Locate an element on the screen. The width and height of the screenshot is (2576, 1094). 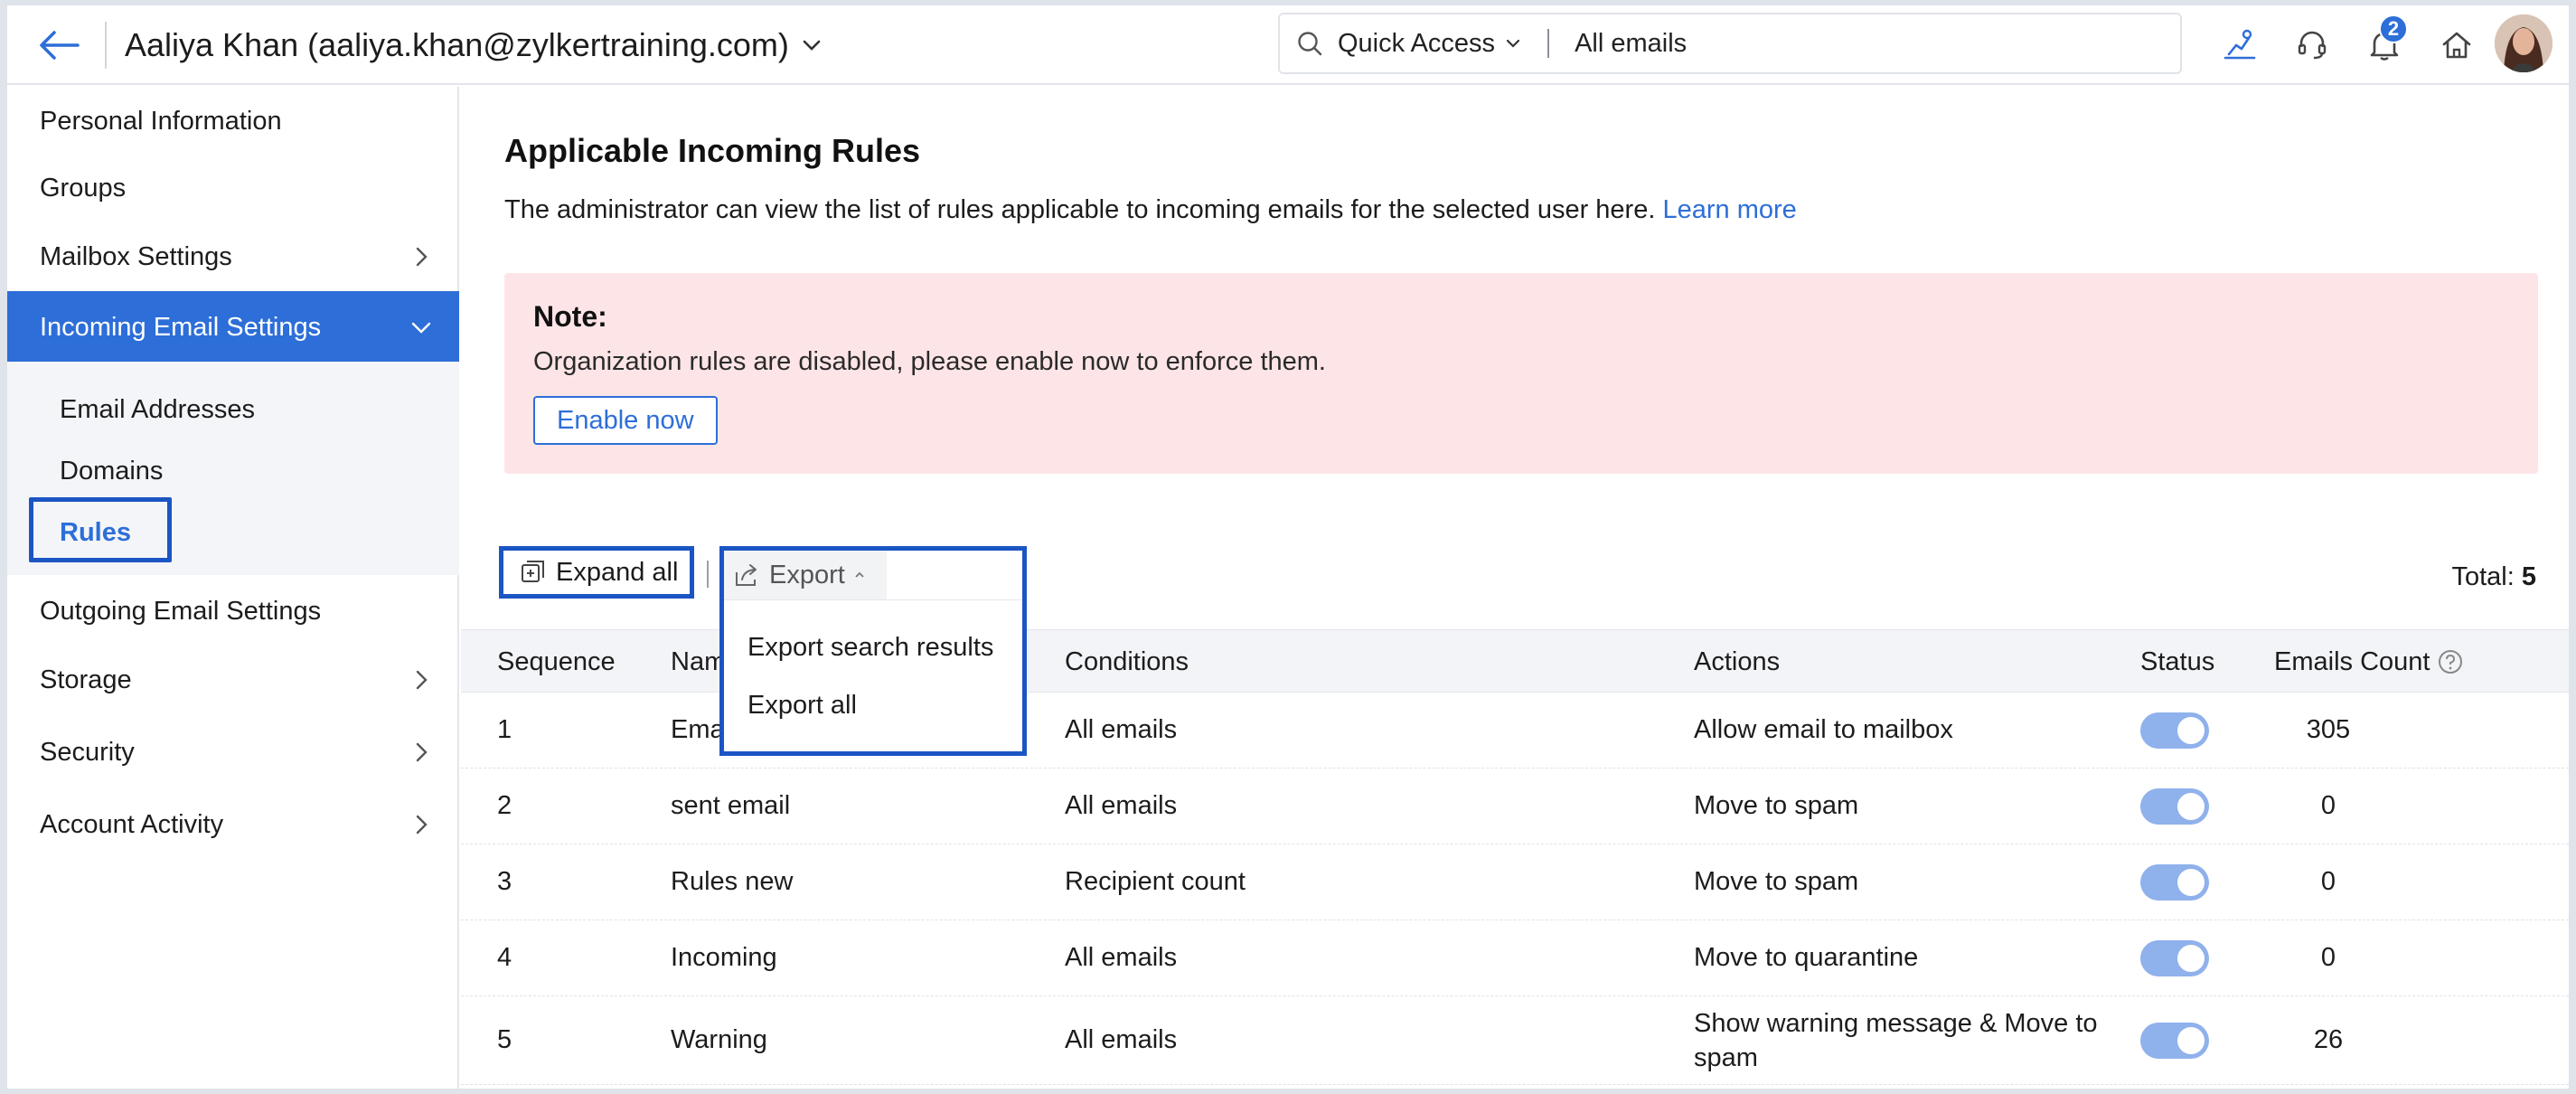
notification-badge: 2 is located at coordinates (2393, 28).